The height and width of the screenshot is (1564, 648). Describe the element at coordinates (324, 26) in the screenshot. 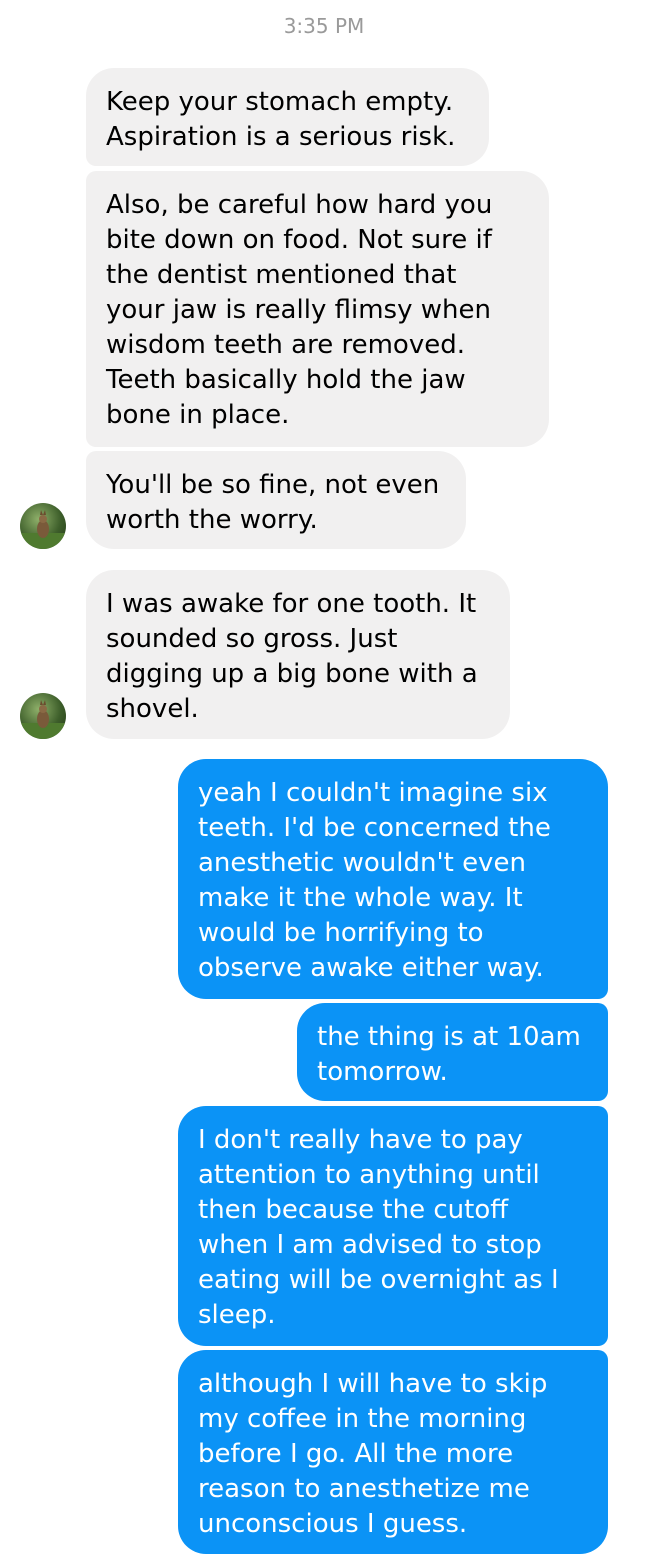

I see `message-timestamp: 3:35 PM` at that location.